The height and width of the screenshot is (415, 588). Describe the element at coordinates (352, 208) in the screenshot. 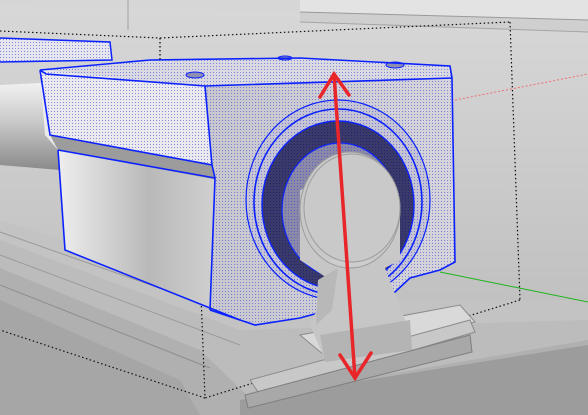

I see `shaft-end` at that location.